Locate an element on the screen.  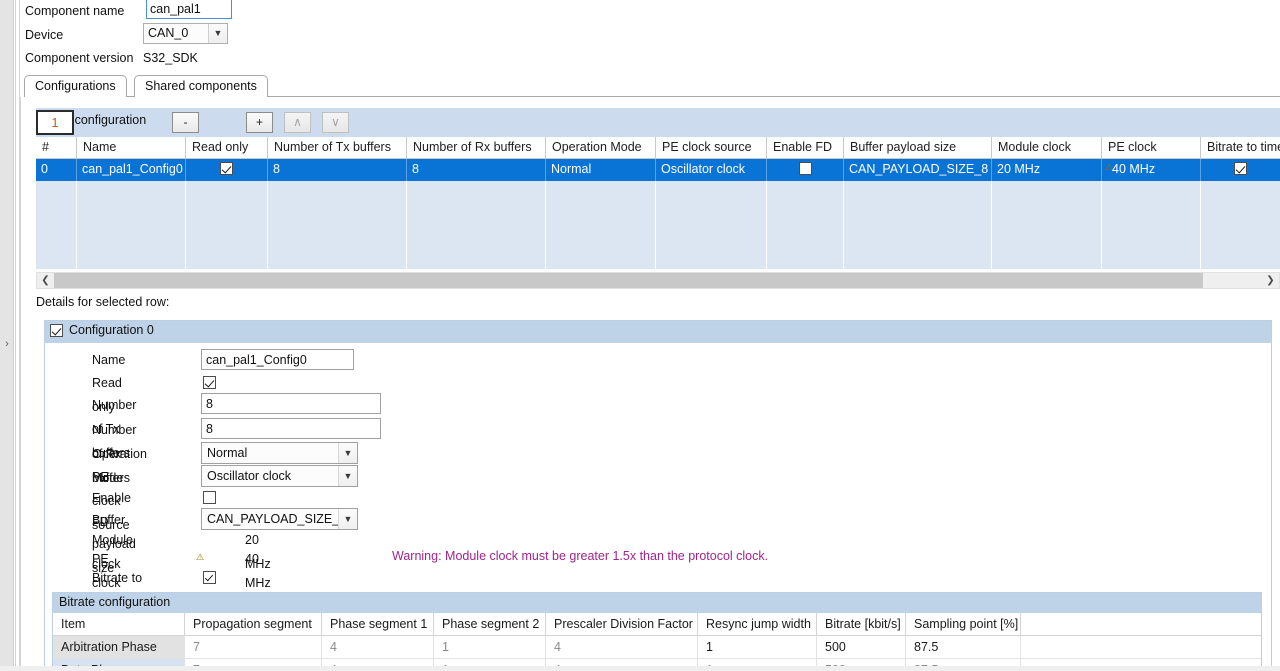
move-down-button: ∨ is located at coordinates (335, 122).